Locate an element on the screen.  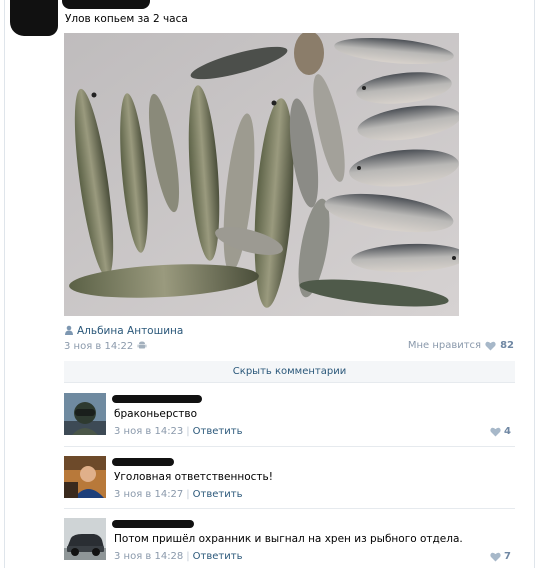
like-label: Мне нравится is located at coordinates (444, 345).